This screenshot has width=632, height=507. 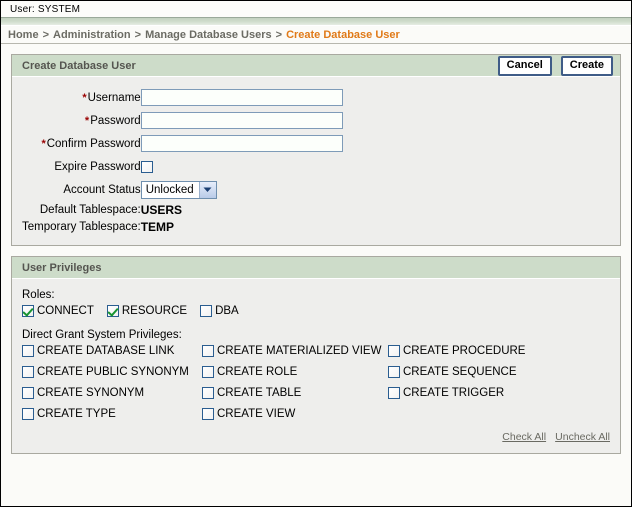 I want to click on check-all-links-row: Check All Uncheck All, so click(x=316, y=436).